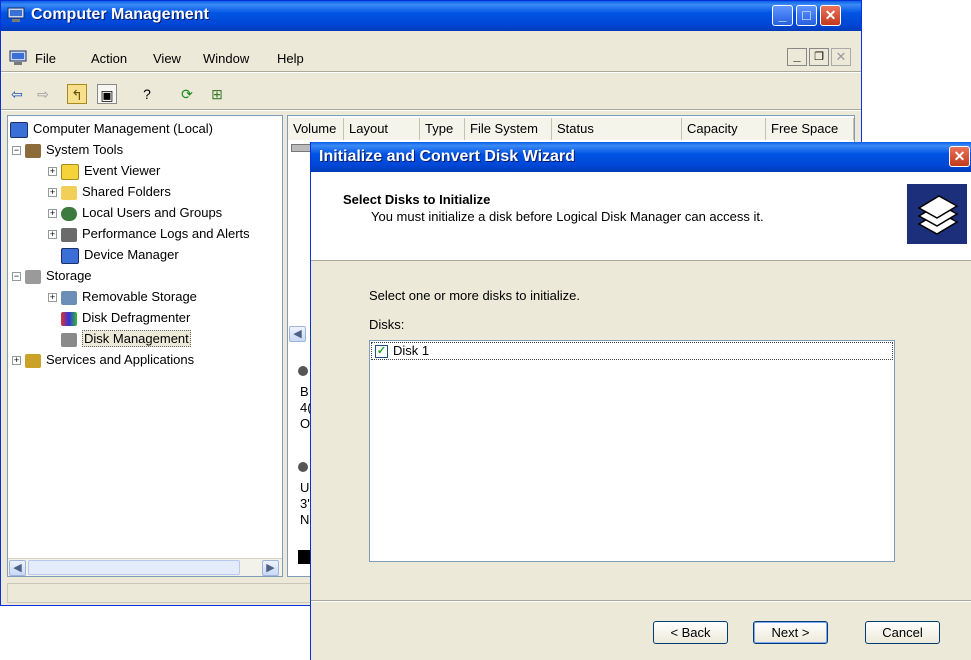  I want to click on mdi-controls: _ ❐ ✕, so click(821, 57).